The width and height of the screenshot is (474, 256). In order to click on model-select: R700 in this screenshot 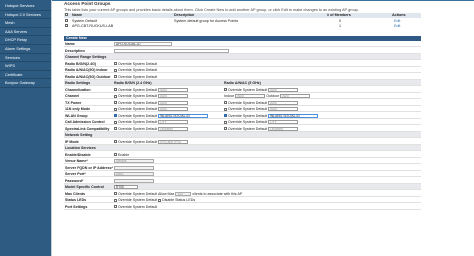, I will do `click(126, 187)`.